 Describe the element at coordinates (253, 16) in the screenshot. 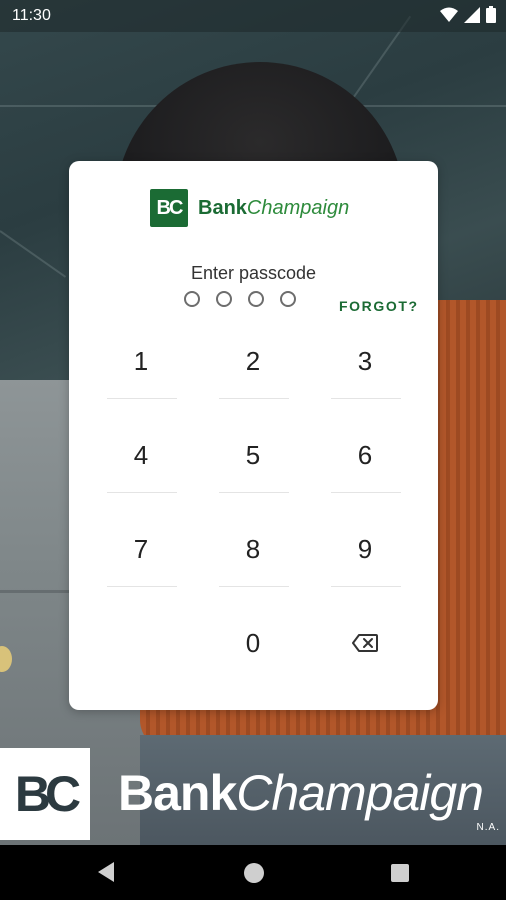

I see `status-bar: 11:30` at that location.